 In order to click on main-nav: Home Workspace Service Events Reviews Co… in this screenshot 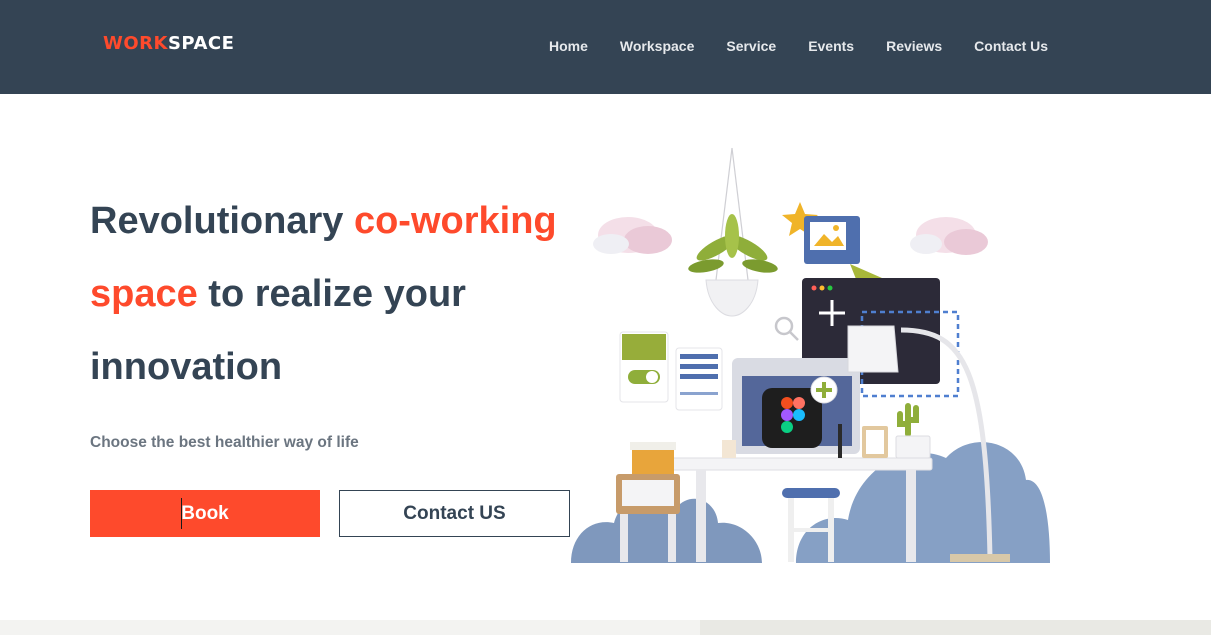, I will do `click(798, 46)`.